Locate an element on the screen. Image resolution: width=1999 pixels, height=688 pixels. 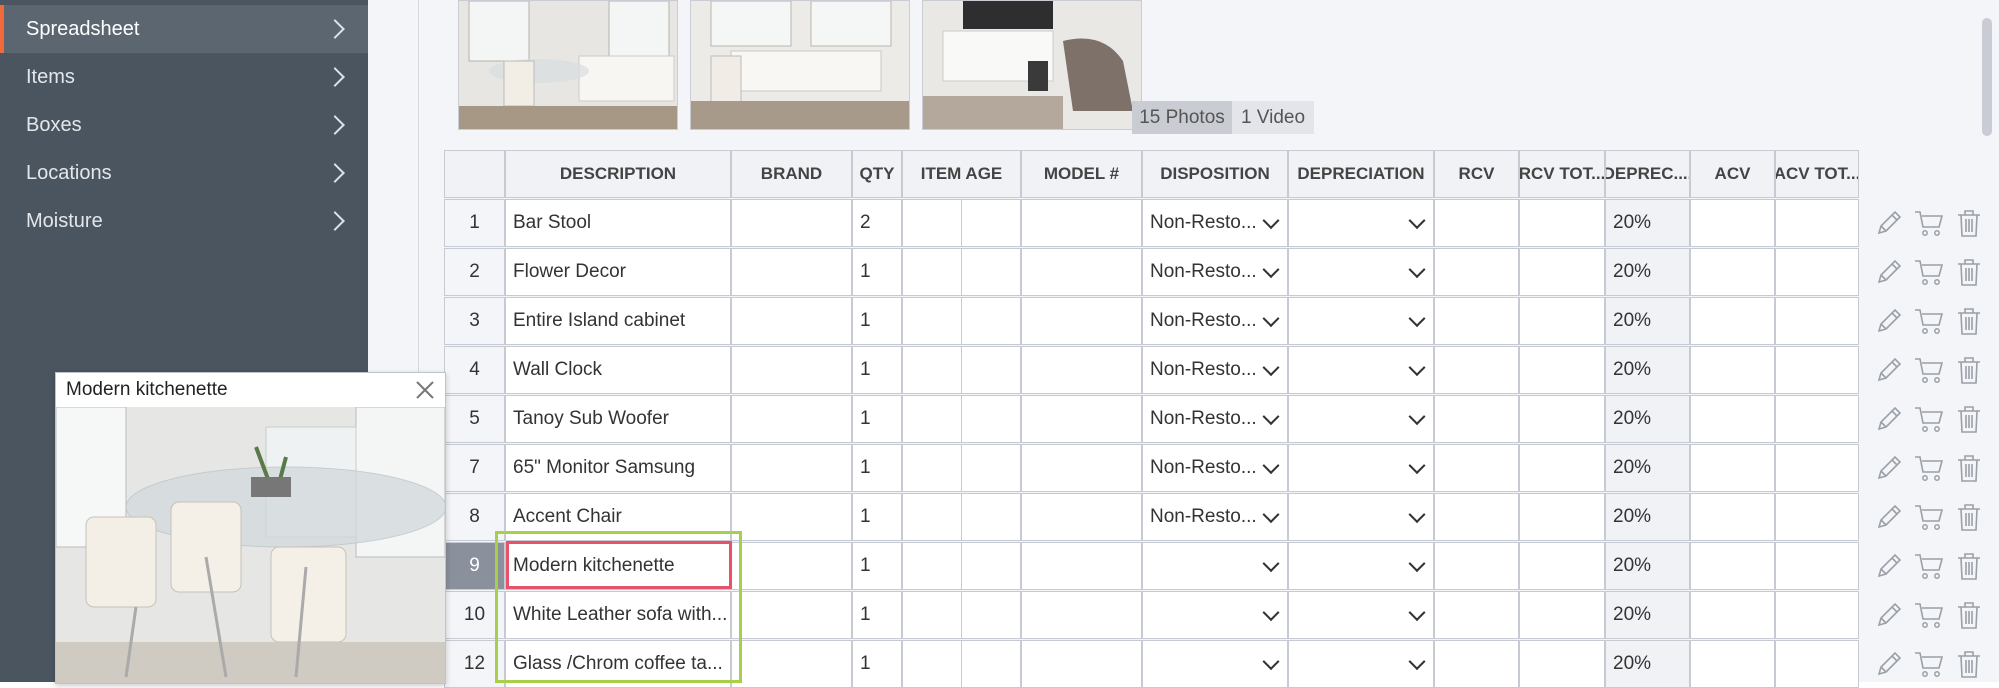
column-header-acv: ACV is located at coordinates (1732, 174).